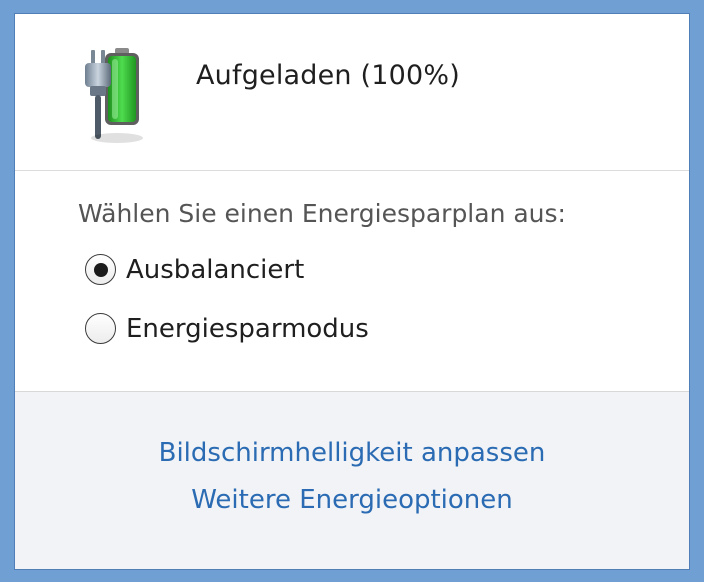 This screenshot has height=582, width=704. What do you see at coordinates (215, 269) in the screenshot?
I see `plan-option-label: Ausbalanciert` at bounding box center [215, 269].